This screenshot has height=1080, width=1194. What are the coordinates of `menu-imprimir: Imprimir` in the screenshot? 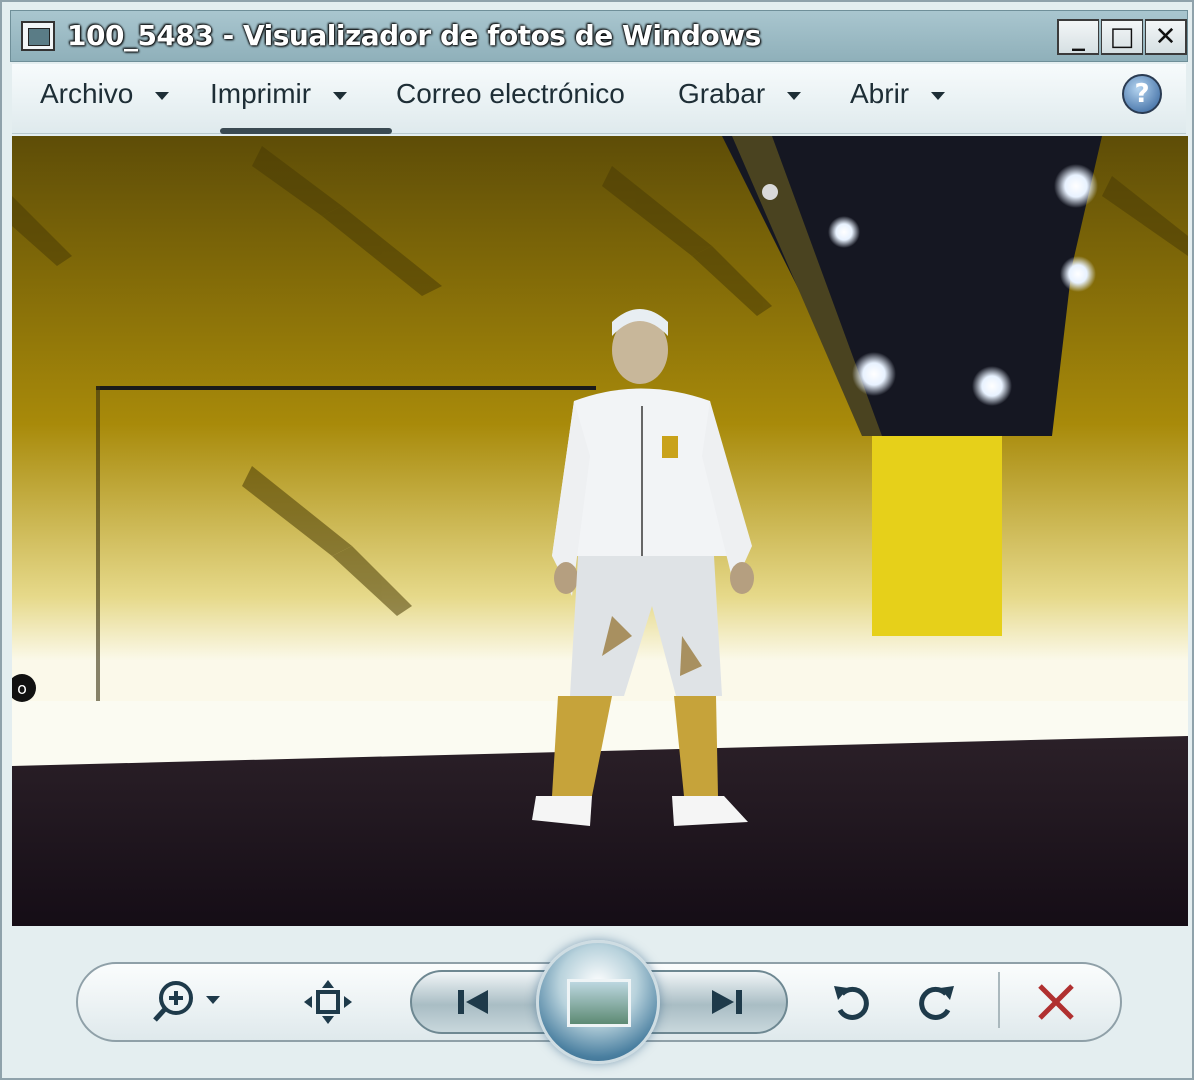 It's located at (279, 94).